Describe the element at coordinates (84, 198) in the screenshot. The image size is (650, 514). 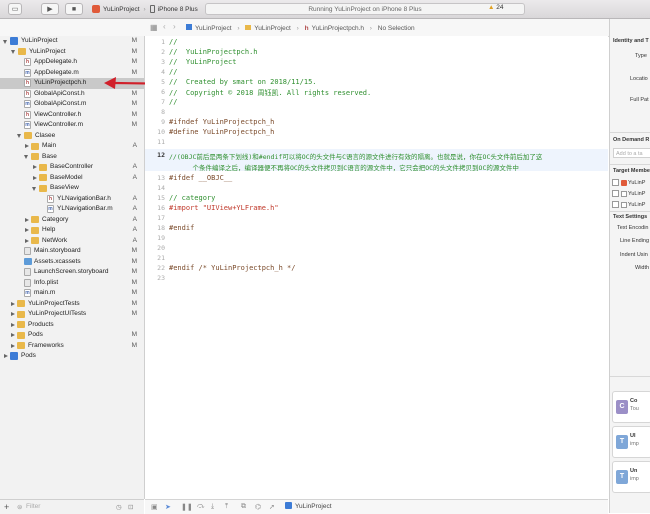
I see `nav-row-label: YLNavigationBar.h` at that location.